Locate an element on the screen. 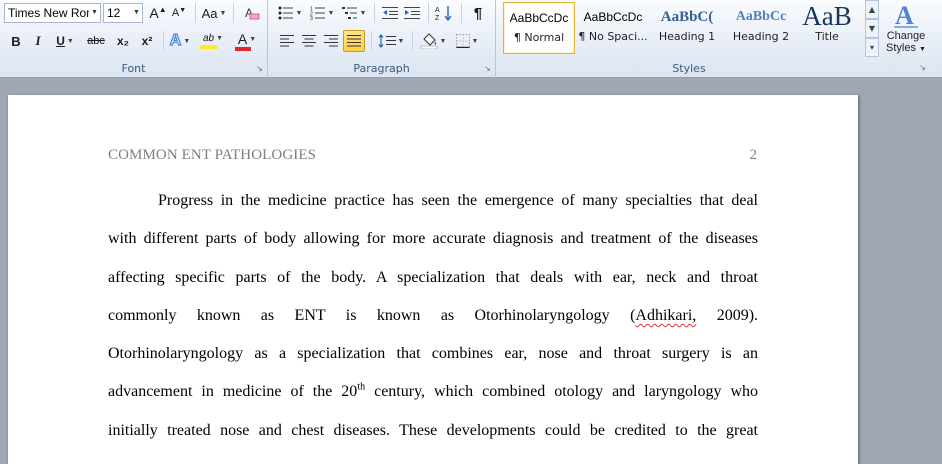 The height and width of the screenshot is (464, 942). align-center-button is located at coordinates (309, 41).